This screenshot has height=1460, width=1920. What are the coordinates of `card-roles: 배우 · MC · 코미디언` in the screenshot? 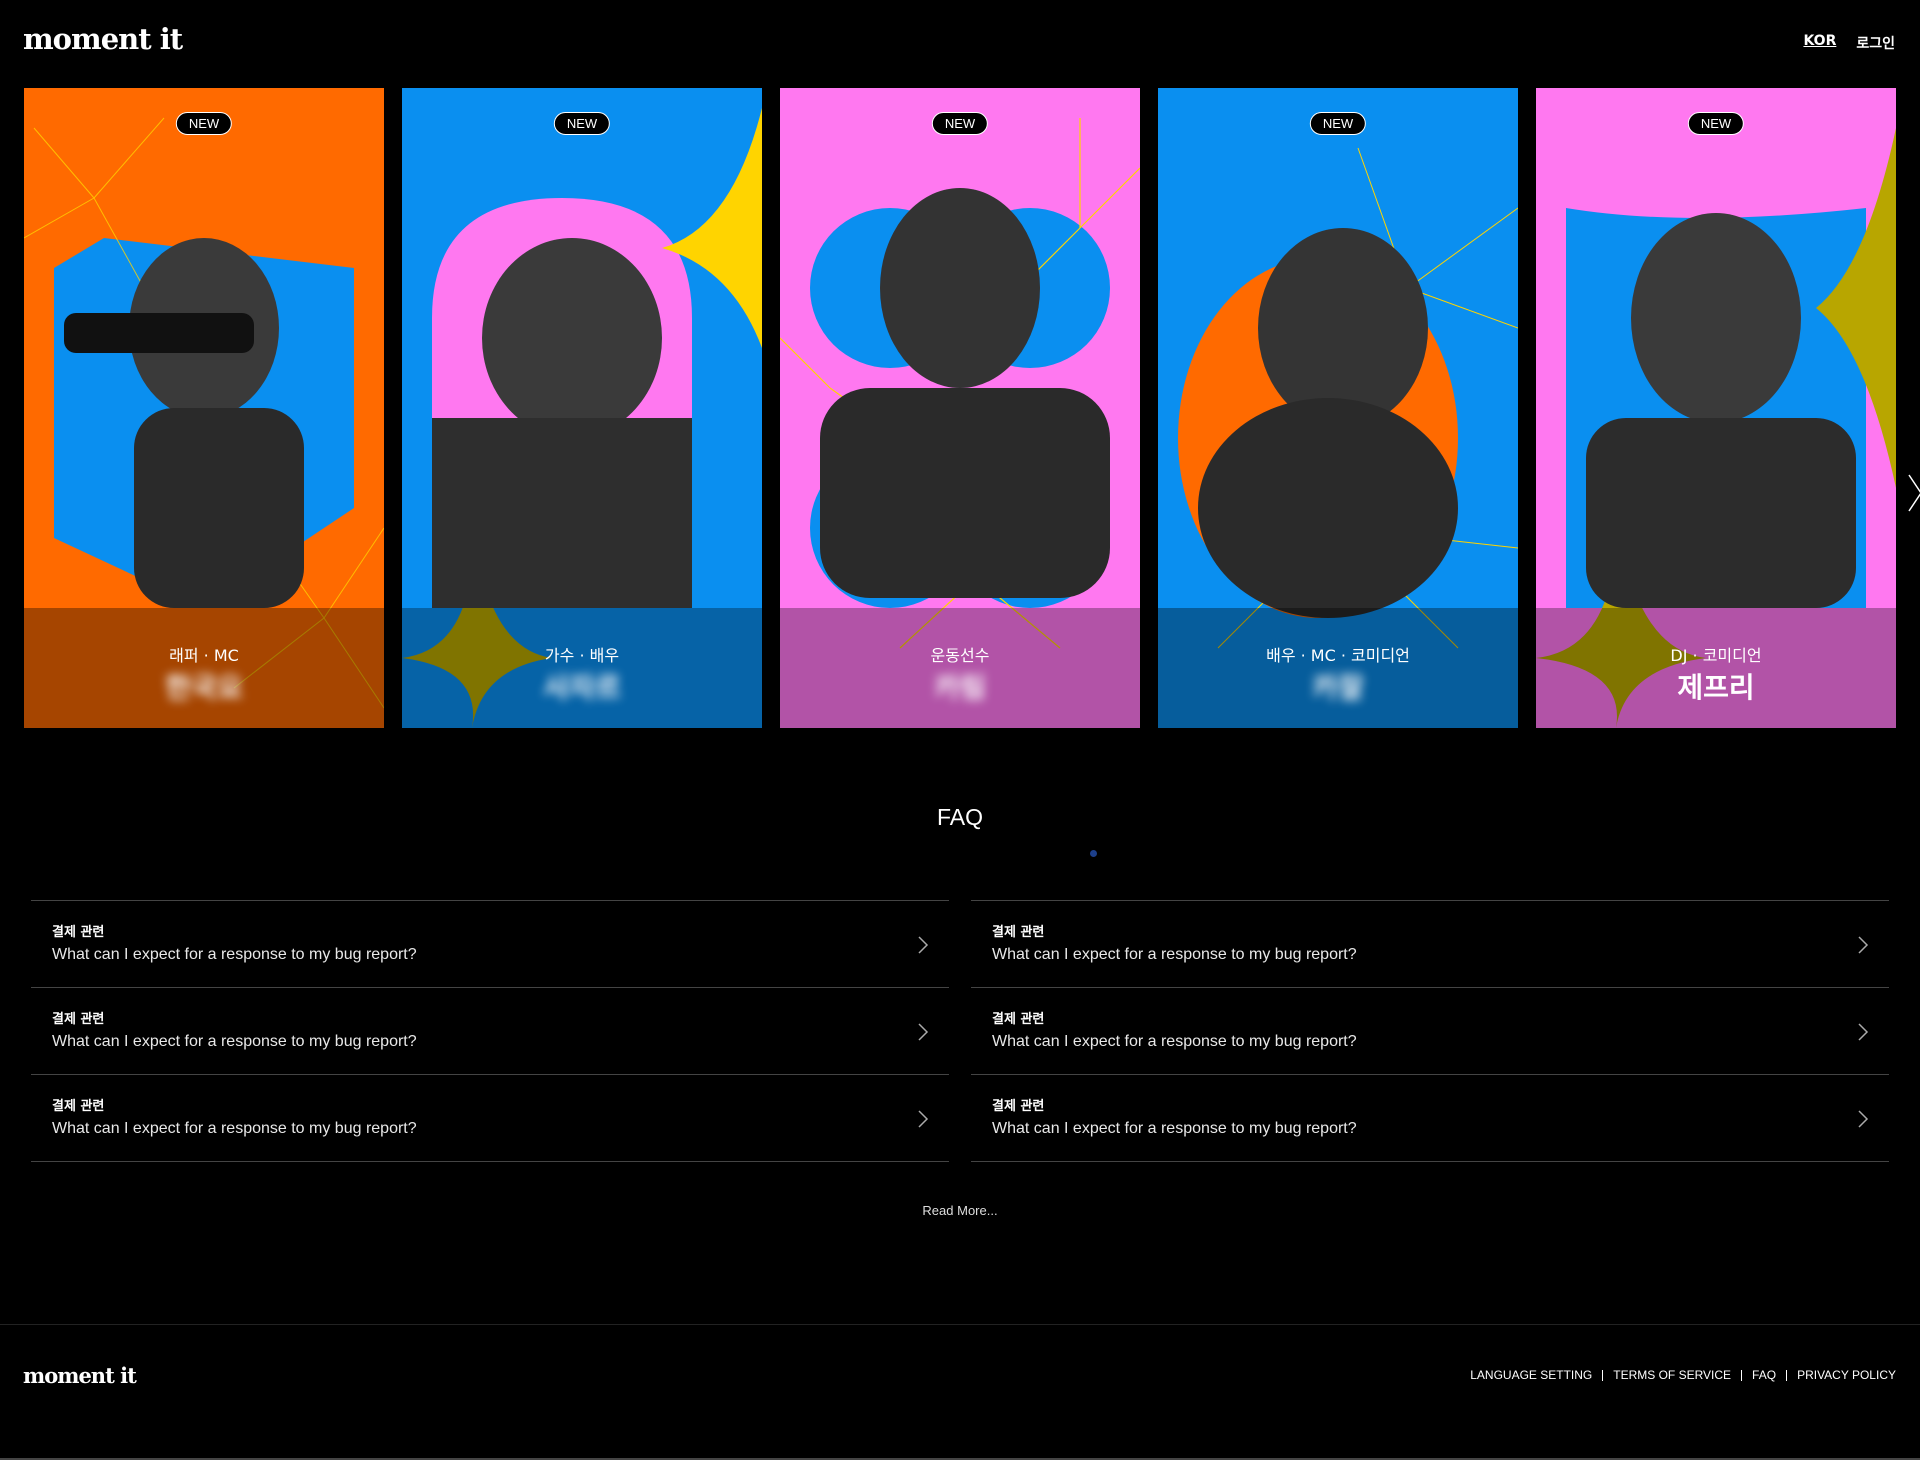 It's located at (1338, 655).